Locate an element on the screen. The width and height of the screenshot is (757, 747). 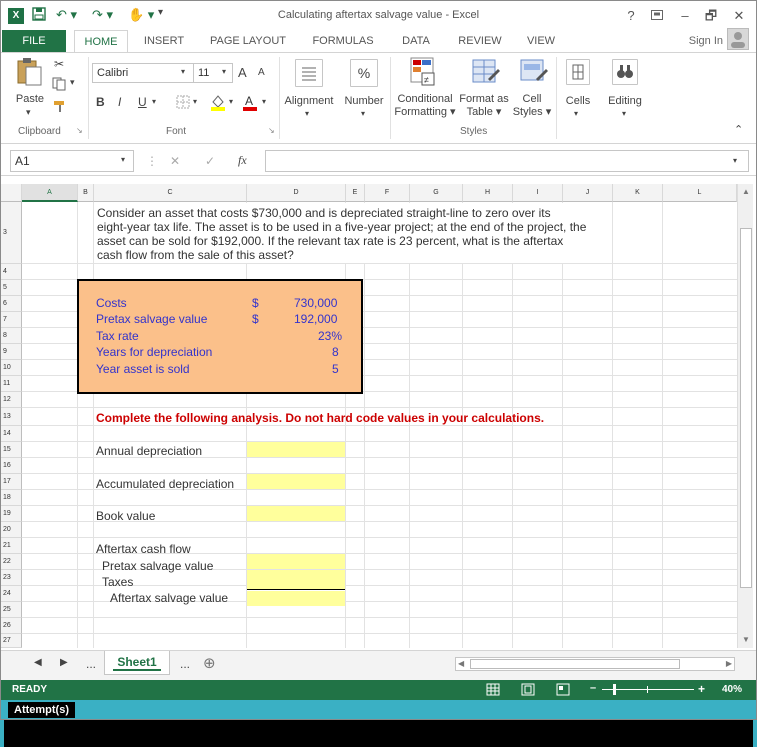
tab-data: DATA is located at coordinates (416, 41).